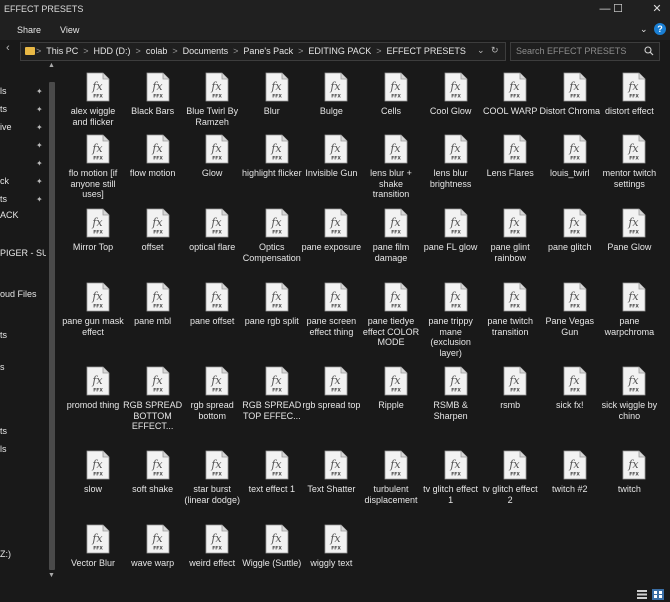 The width and height of the screenshot is (670, 602). Describe the element at coordinates (23, 93) in the screenshot. I see `nav-item: ls ✦` at that location.